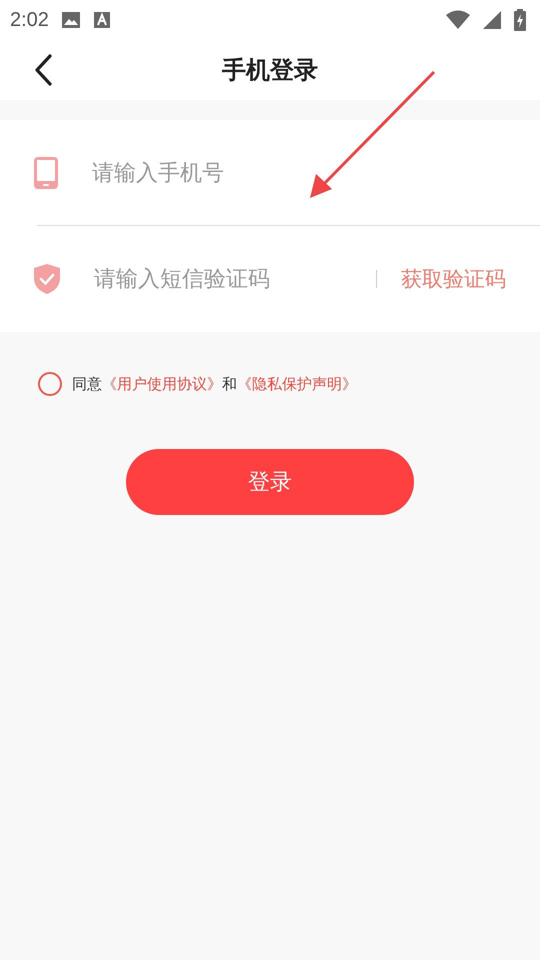 This screenshot has width=540, height=960. Describe the element at coordinates (470, 279) in the screenshot. I see `get-code-button: 获取验证码` at that location.